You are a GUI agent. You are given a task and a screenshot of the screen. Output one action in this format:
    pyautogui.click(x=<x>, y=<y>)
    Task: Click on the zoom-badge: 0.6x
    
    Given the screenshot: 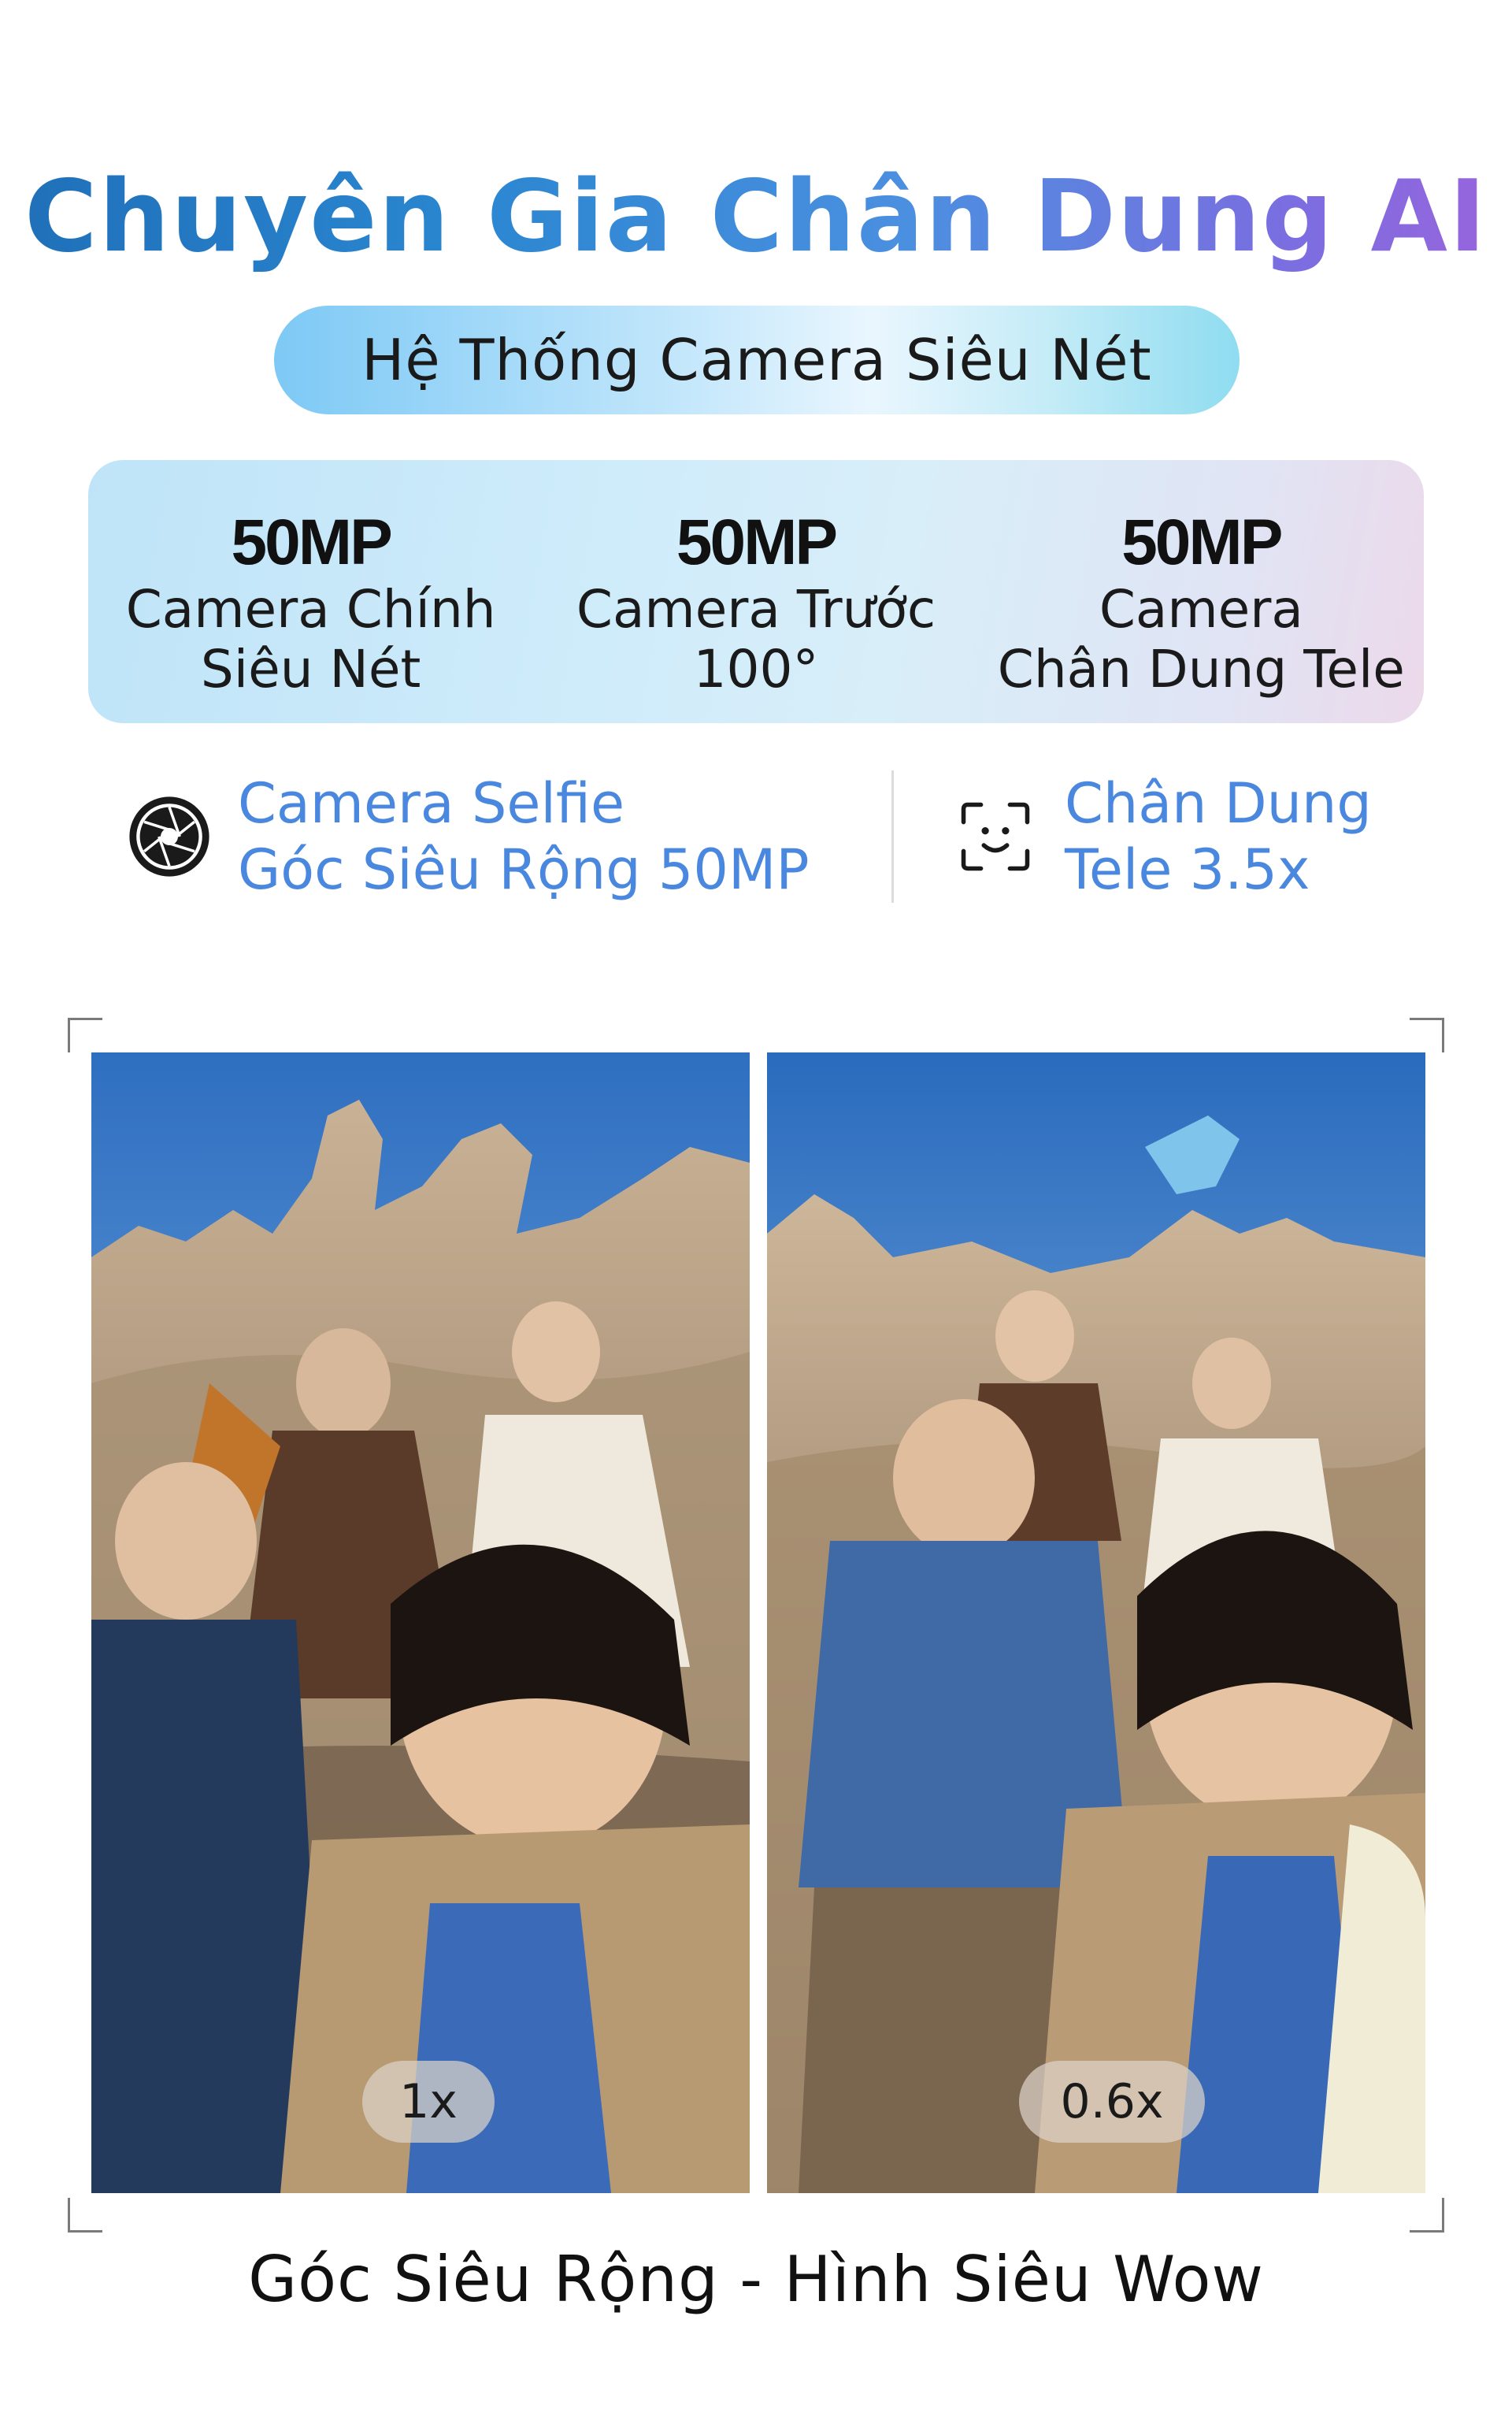 What is the action you would take?
    pyautogui.click(x=1112, y=2102)
    